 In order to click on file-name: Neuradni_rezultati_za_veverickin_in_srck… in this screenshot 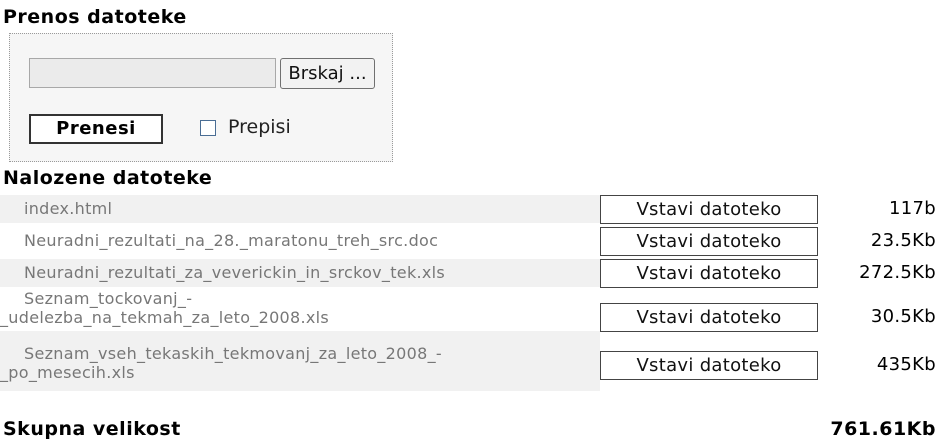, I will do `click(235, 272)`.